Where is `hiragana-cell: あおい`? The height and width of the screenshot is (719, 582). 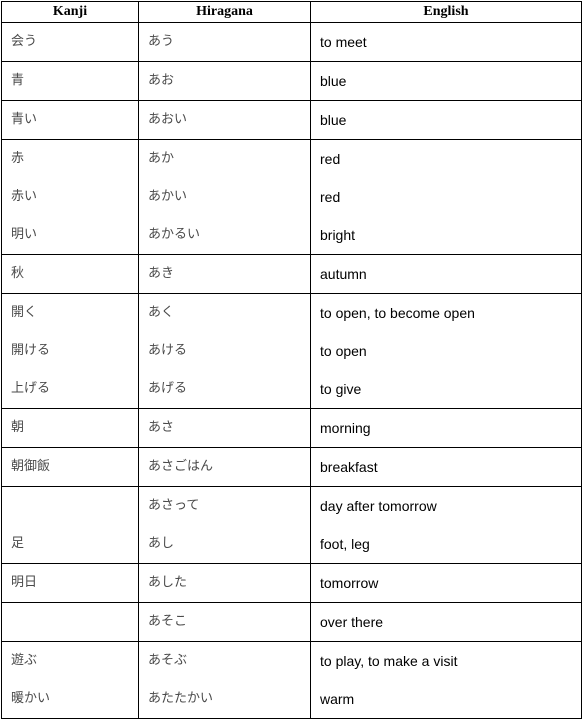 hiragana-cell: あおい is located at coordinates (224, 120).